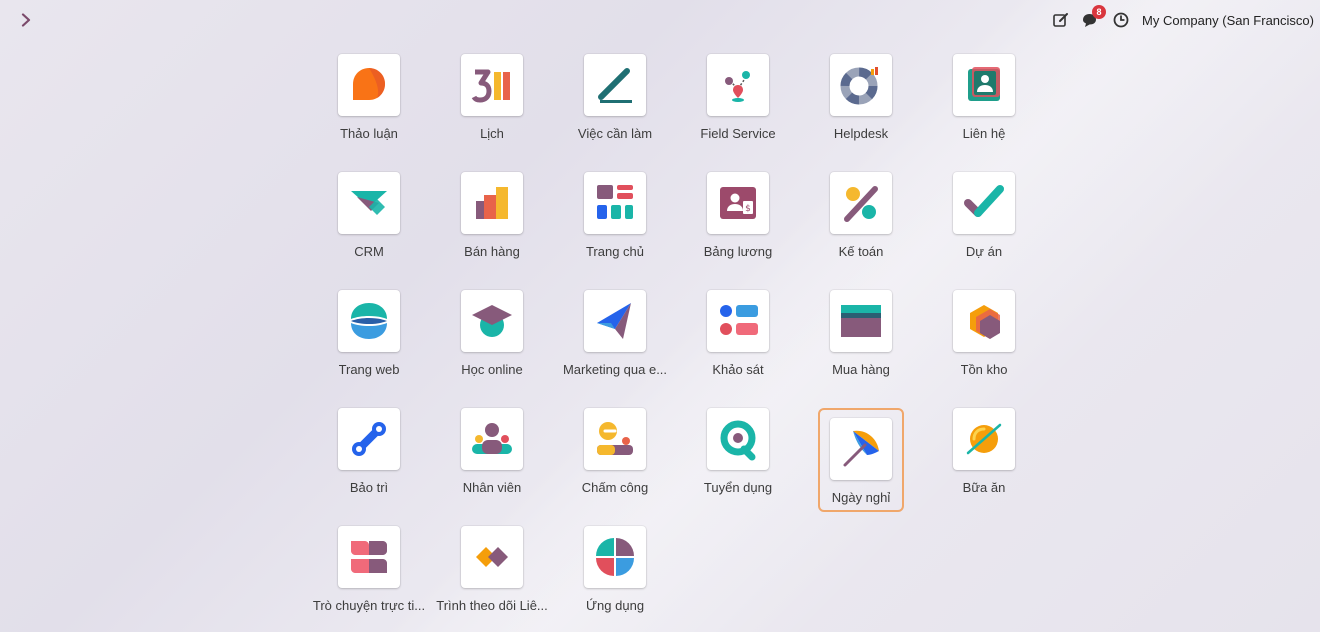  What do you see at coordinates (984, 84) in the screenshot?
I see `contacts-icon` at bounding box center [984, 84].